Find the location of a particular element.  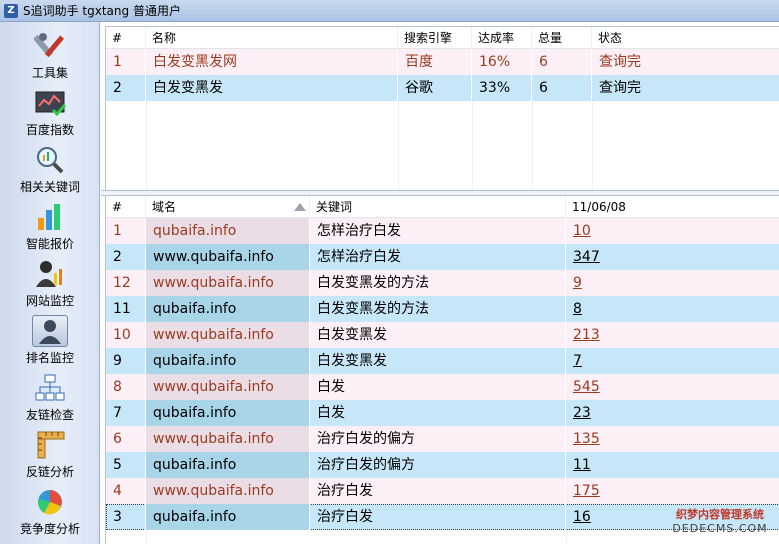

column-header-keyword: 关键词 is located at coordinates (438, 207).